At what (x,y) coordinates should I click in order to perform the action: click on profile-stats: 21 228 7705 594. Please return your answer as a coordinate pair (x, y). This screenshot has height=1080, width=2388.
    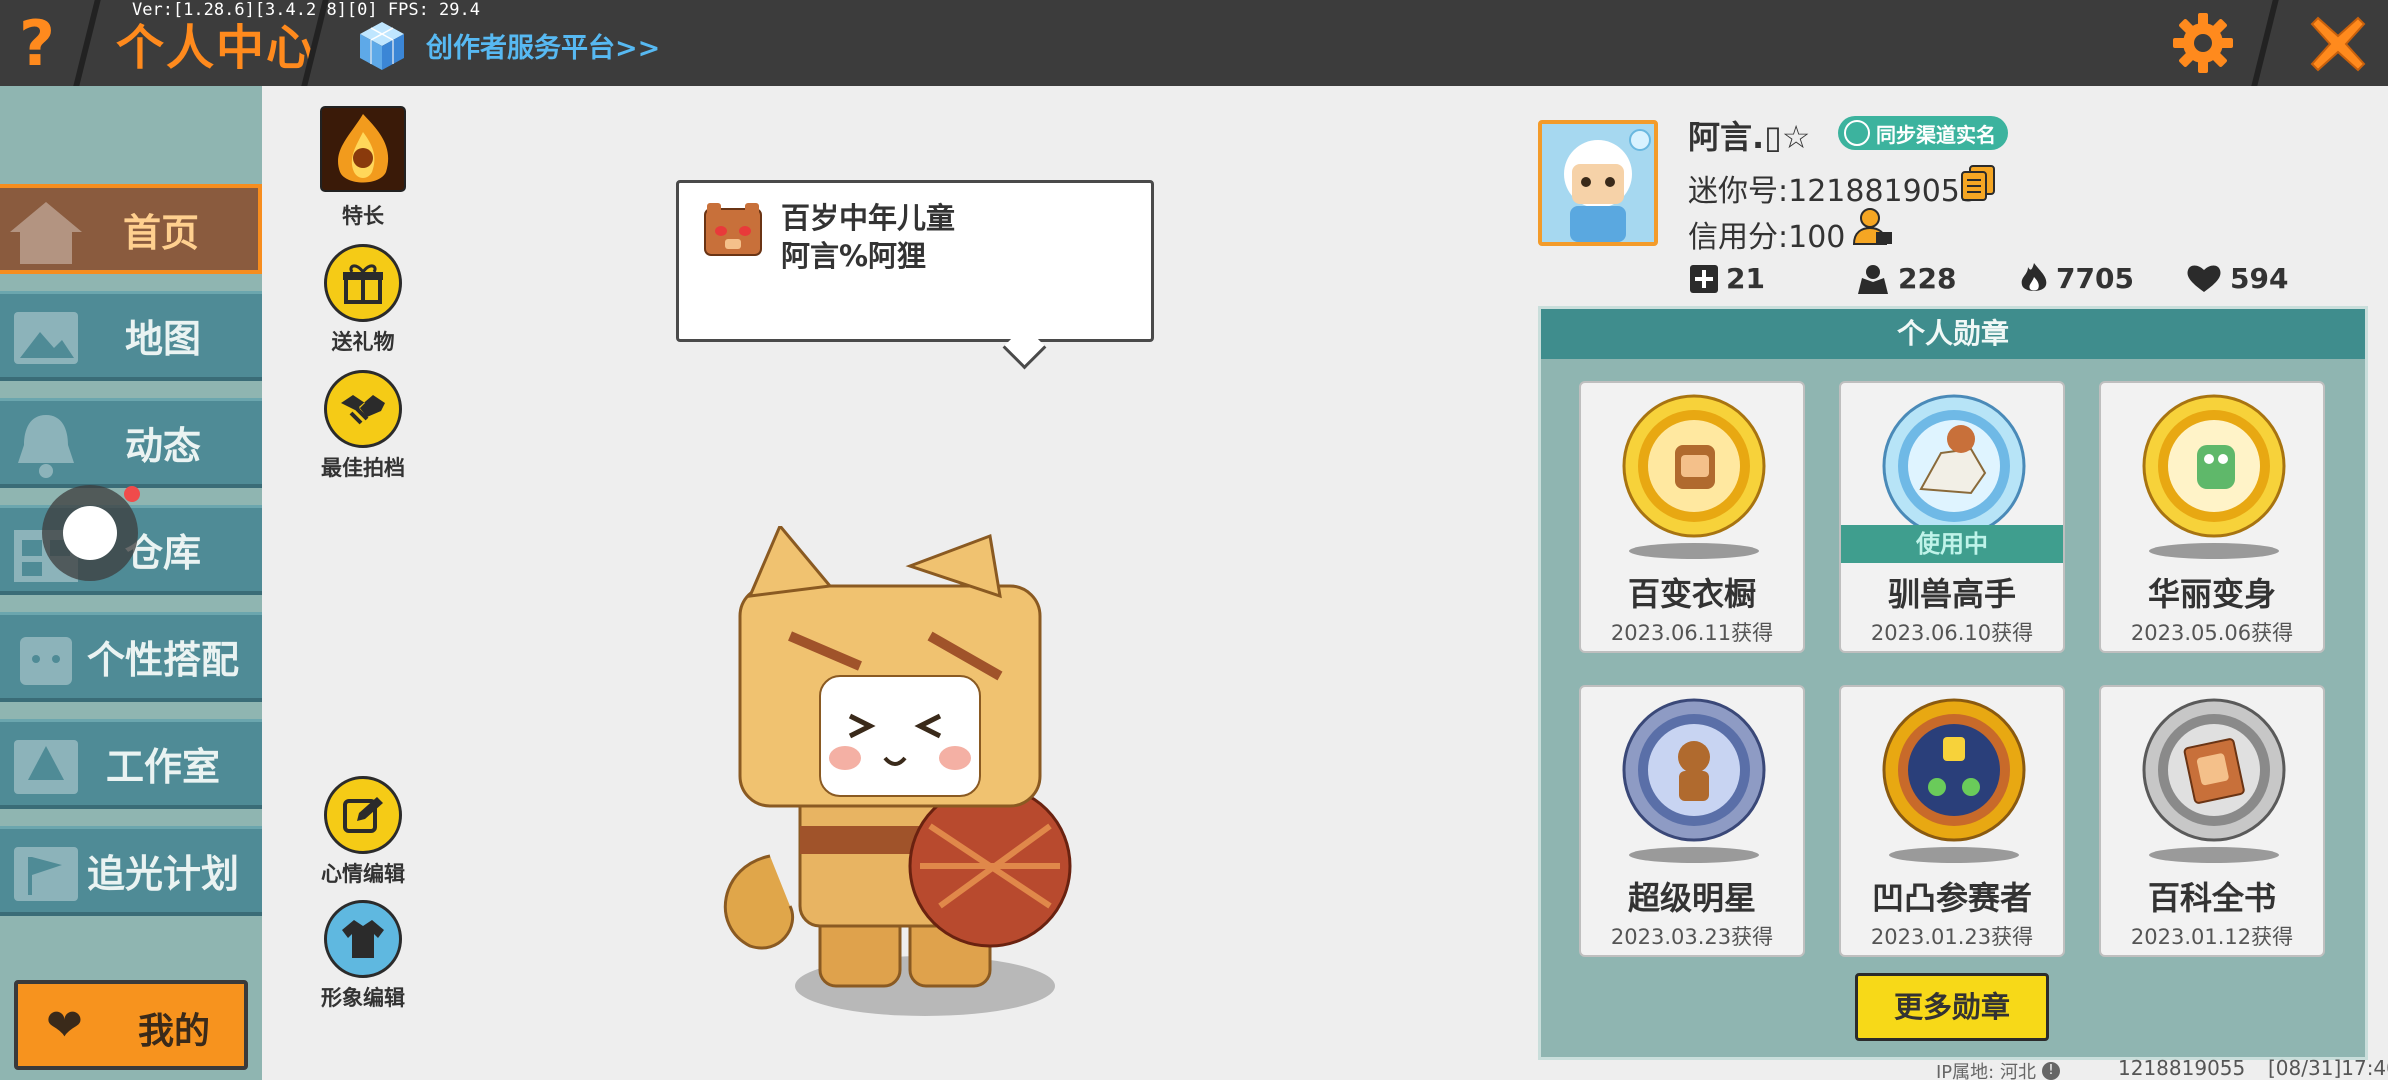
    Looking at the image, I should click on (1989, 280).